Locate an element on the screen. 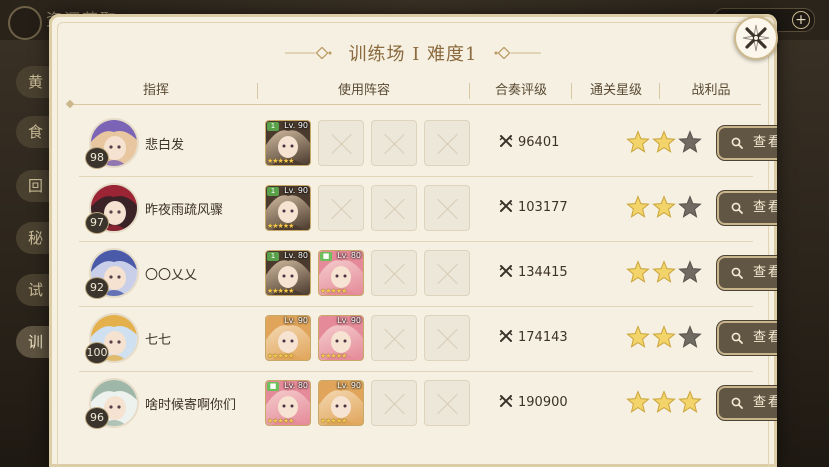 The height and width of the screenshot is (467, 829). score-number: 134415 is located at coordinates (543, 272).